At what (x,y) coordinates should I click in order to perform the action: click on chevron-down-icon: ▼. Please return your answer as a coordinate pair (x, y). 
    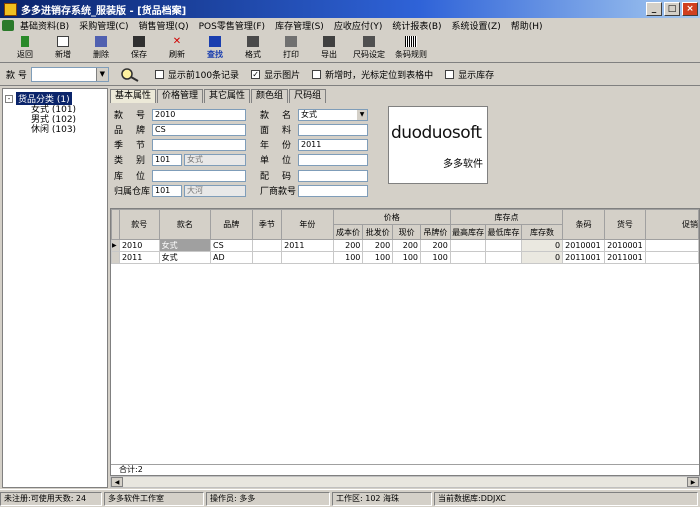
    Looking at the image, I should click on (362, 114).